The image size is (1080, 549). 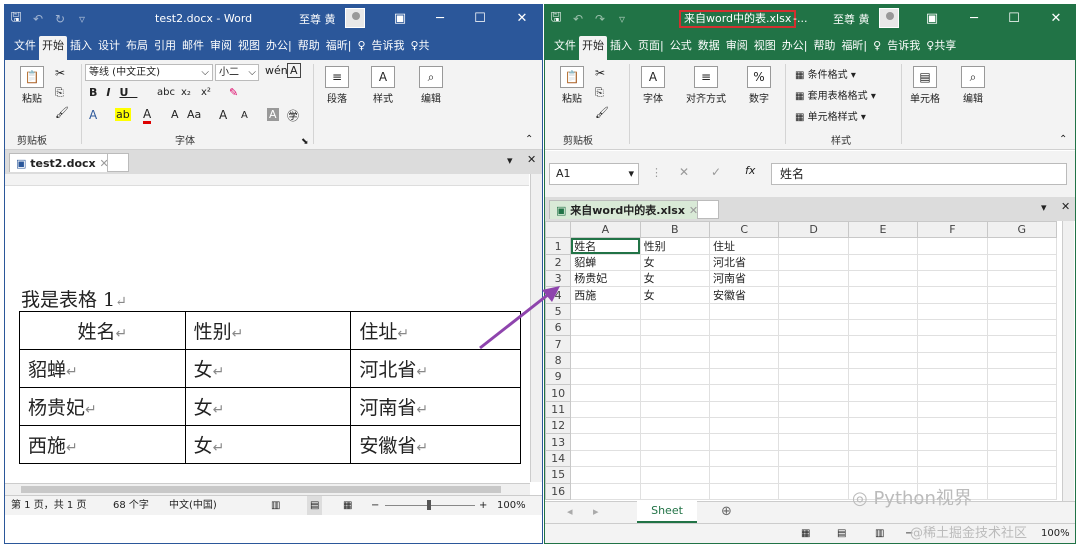 I want to click on font-dialog-launcher-icon: ⬊, so click(x=305, y=142).